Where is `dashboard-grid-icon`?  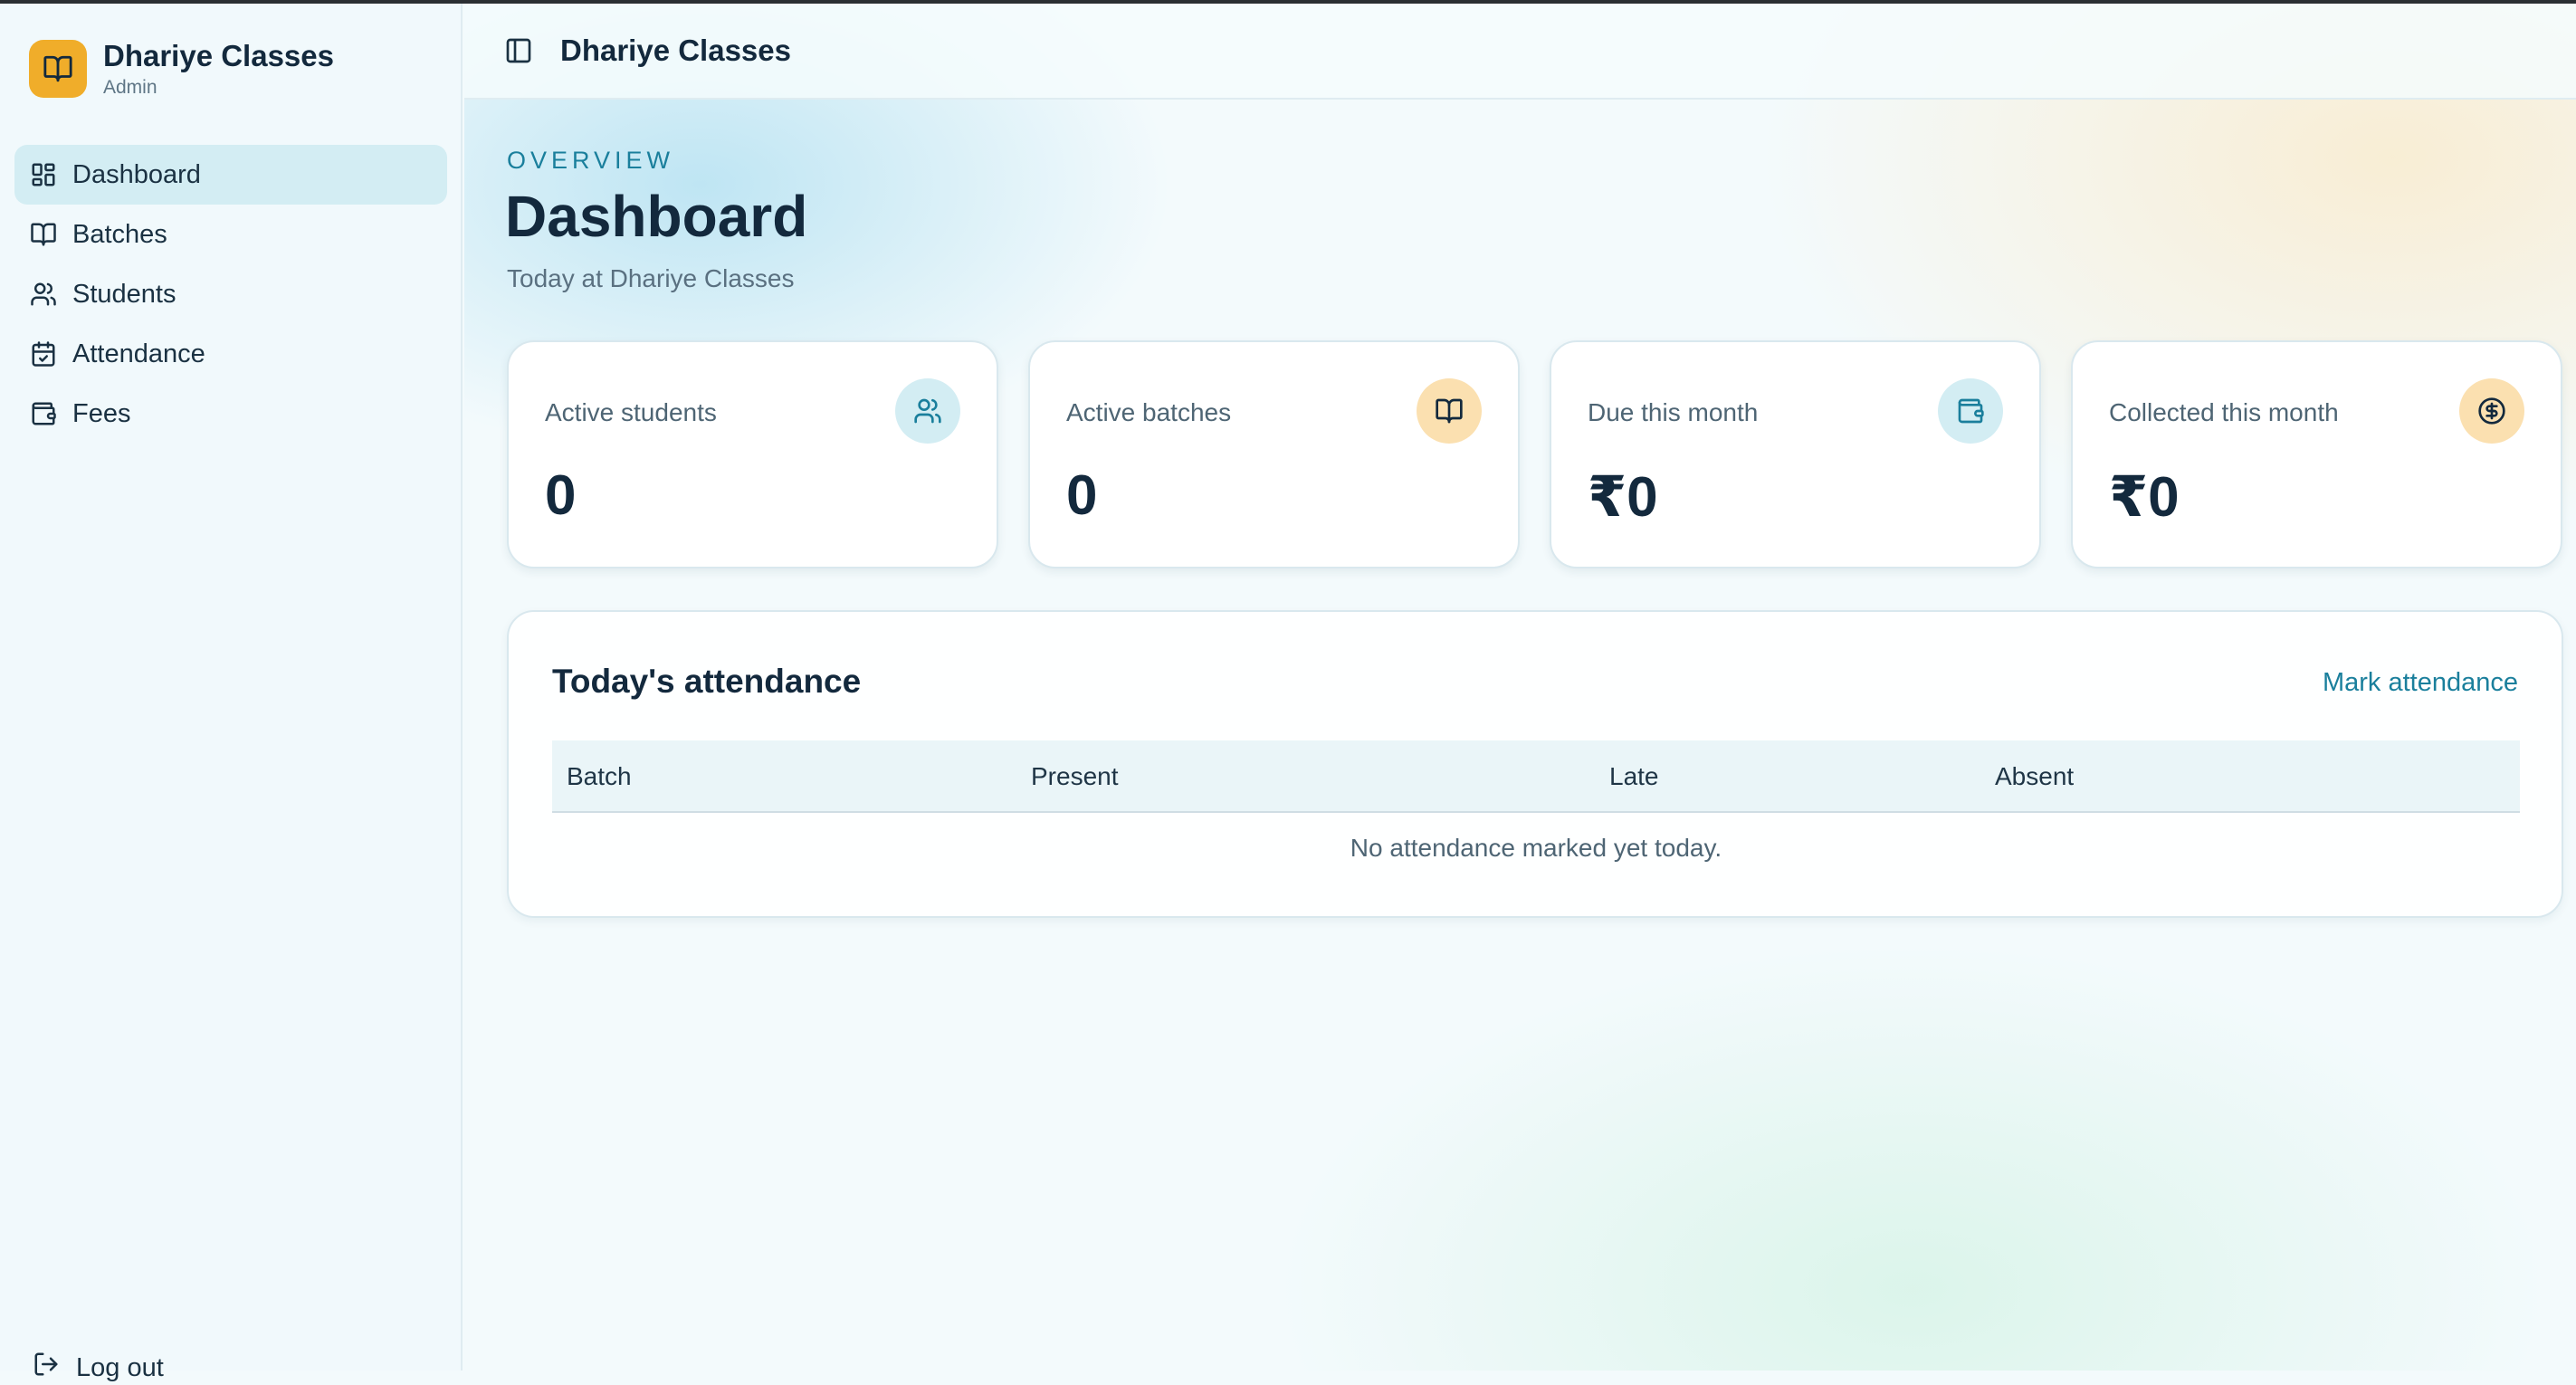
dashboard-grid-icon is located at coordinates (44, 174).